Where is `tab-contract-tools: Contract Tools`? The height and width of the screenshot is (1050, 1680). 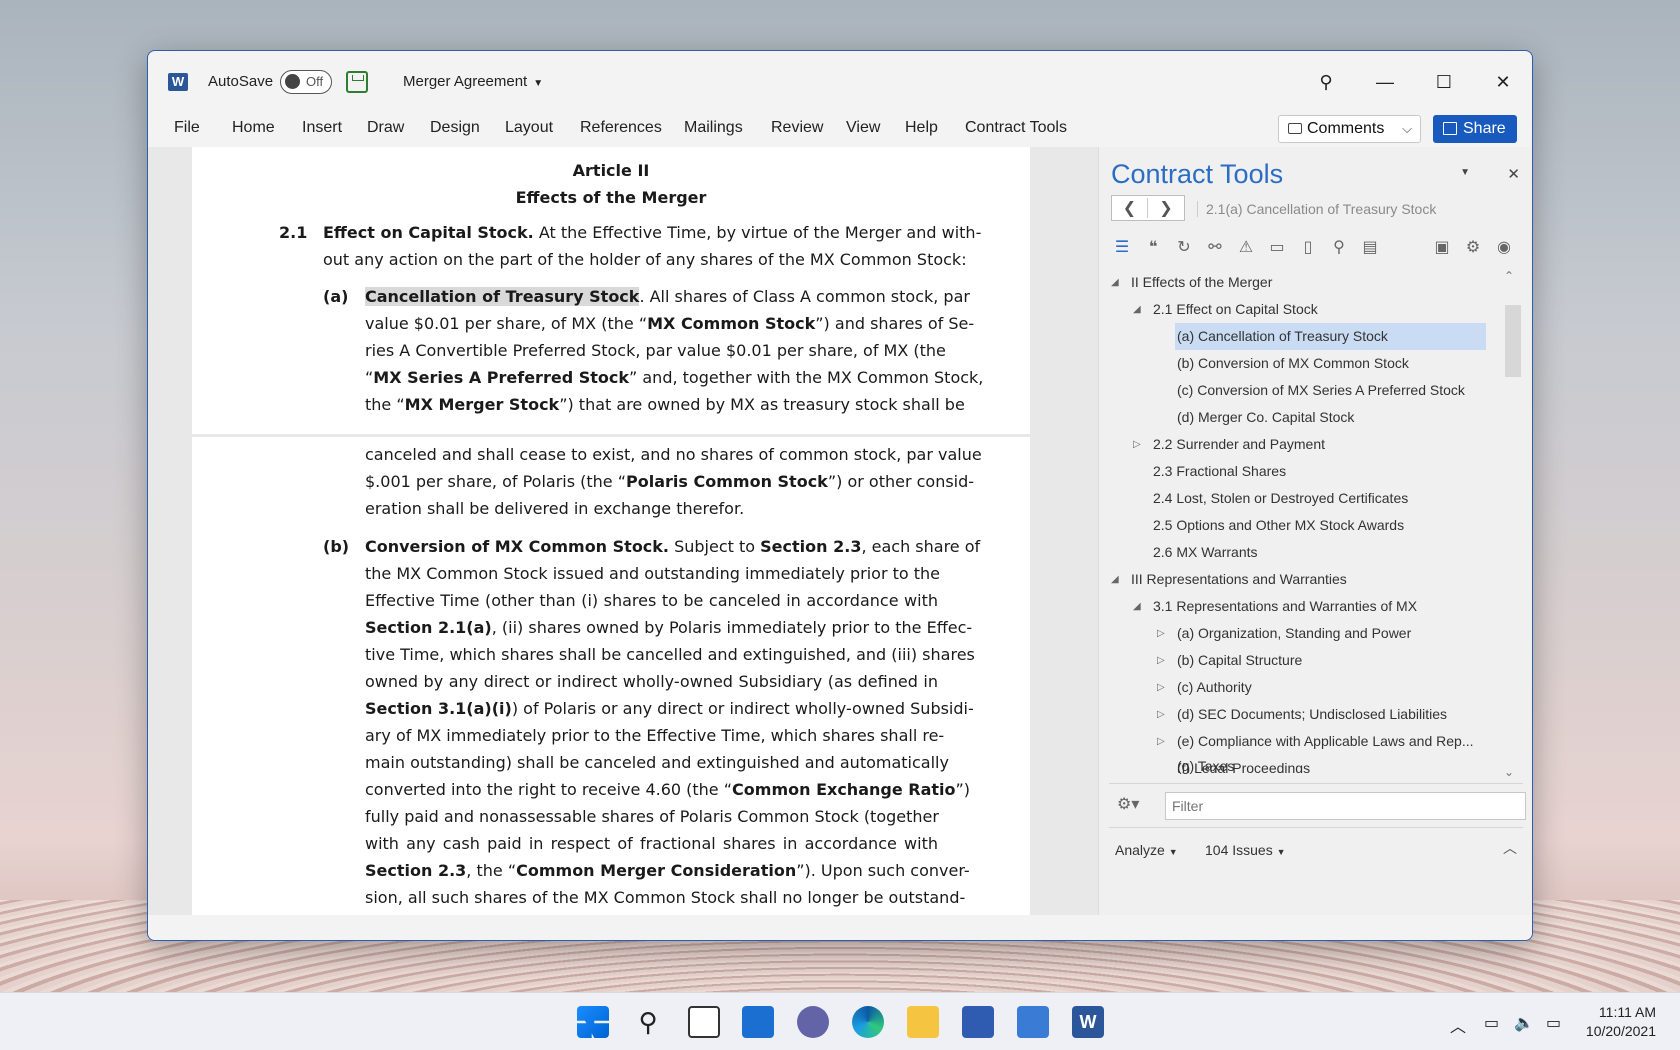 tab-contract-tools: Contract Tools is located at coordinates (1016, 128).